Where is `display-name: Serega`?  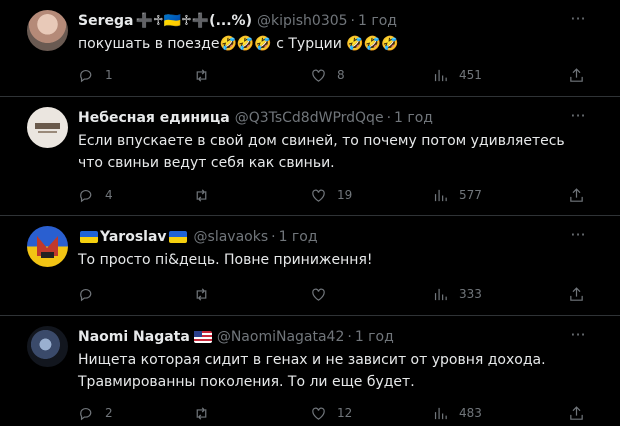
display-name: Serega is located at coordinates (105, 21).